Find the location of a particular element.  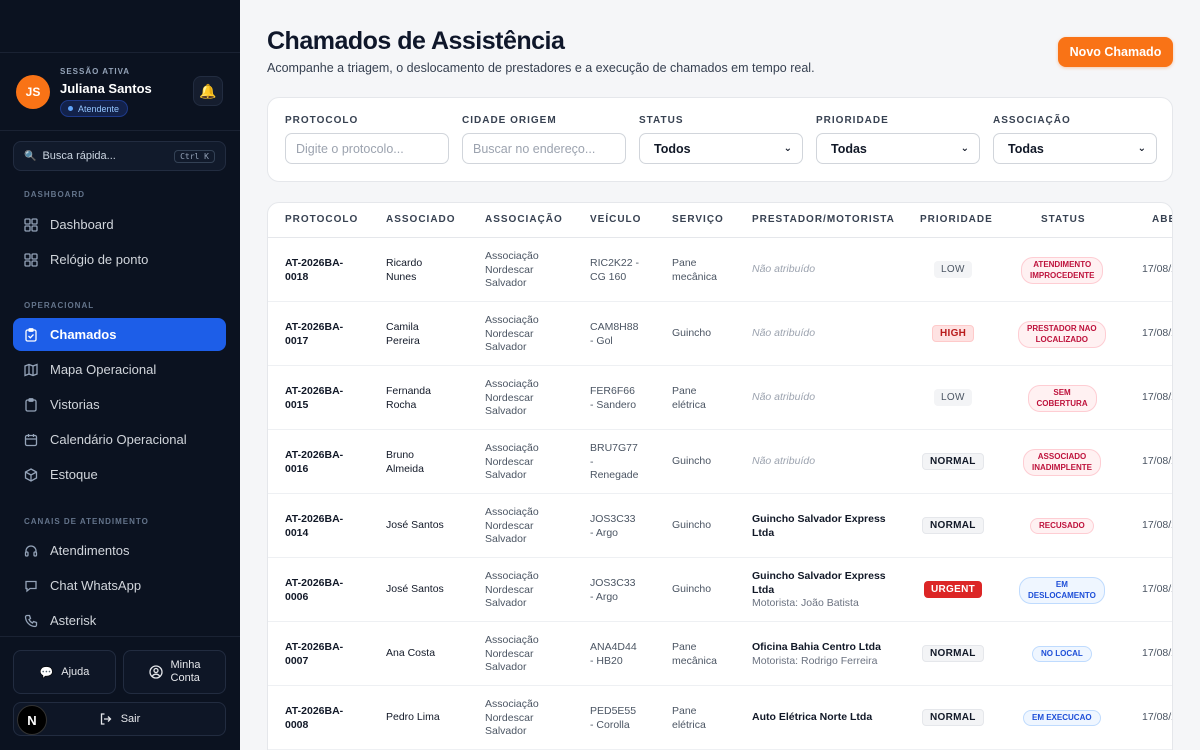

vehicle-cell: JOS3C33- Argo is located at coordinates (620, 590).